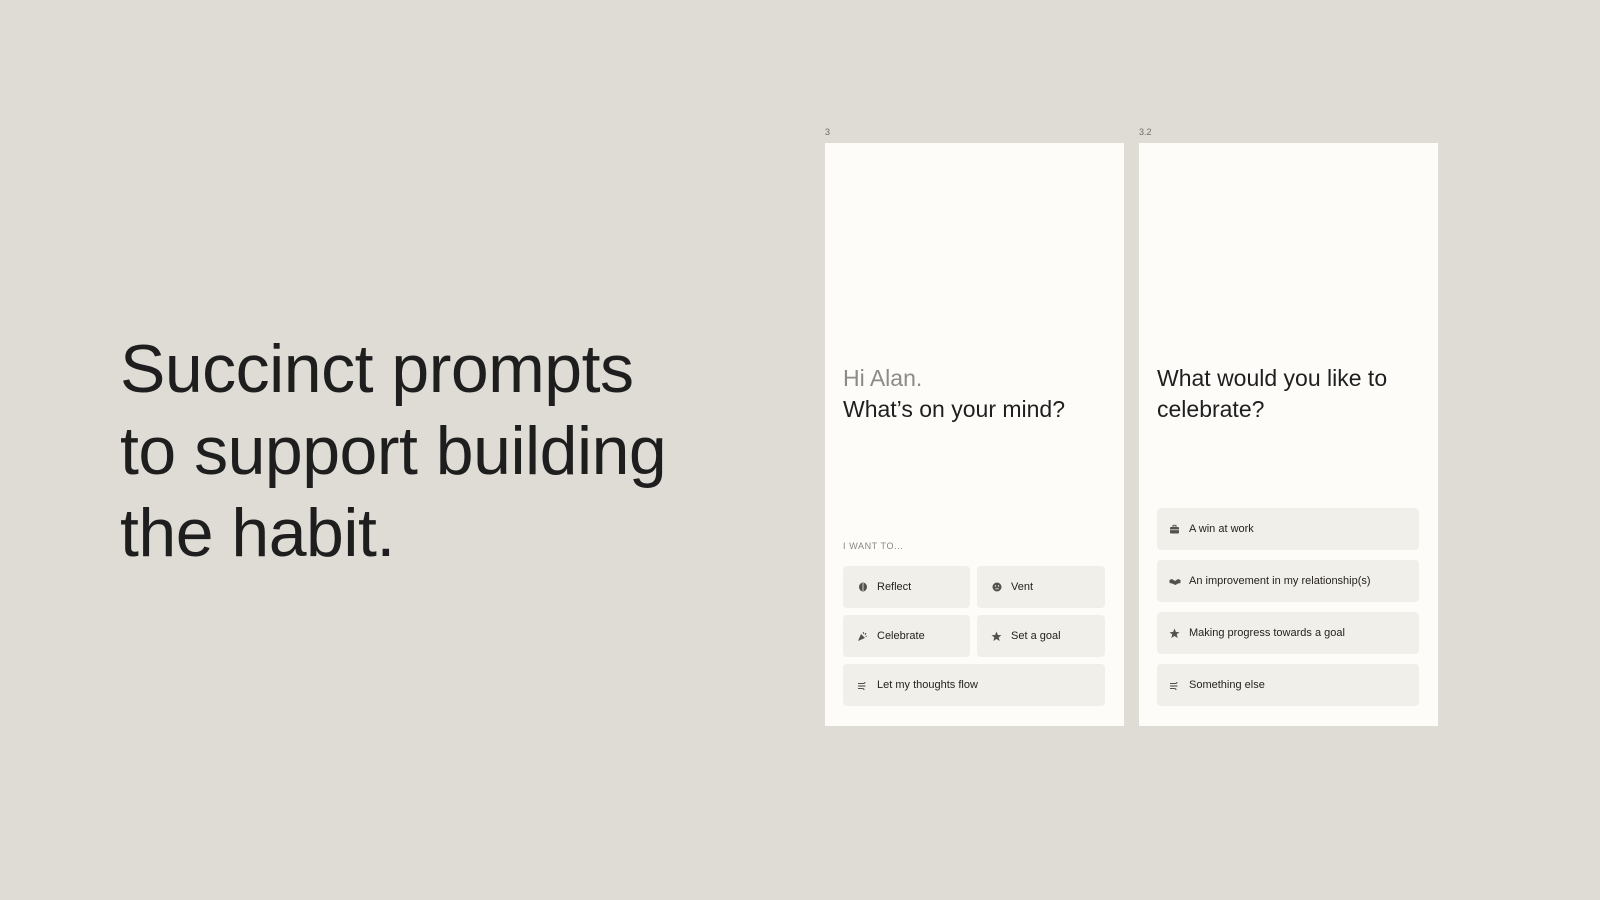 The image size is (1600, 900). I want to click on win-at-work-label: A win at work, so click(1221, 529).